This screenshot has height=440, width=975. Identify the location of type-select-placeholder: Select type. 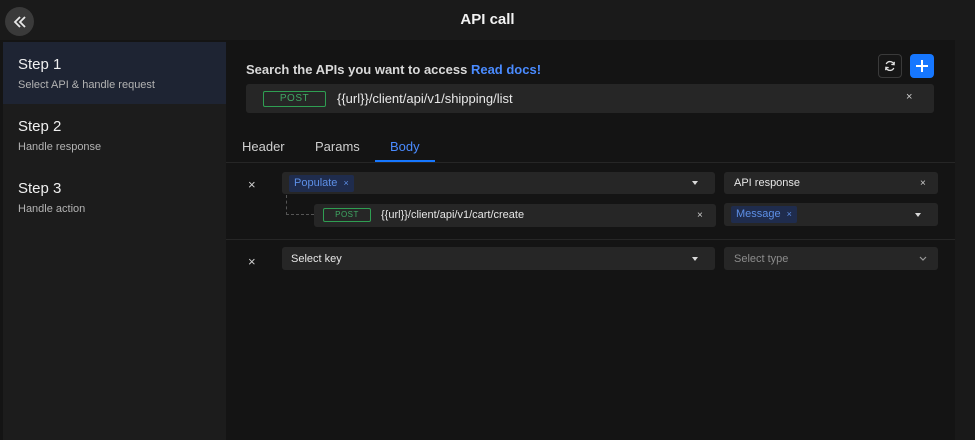
(761, 259).